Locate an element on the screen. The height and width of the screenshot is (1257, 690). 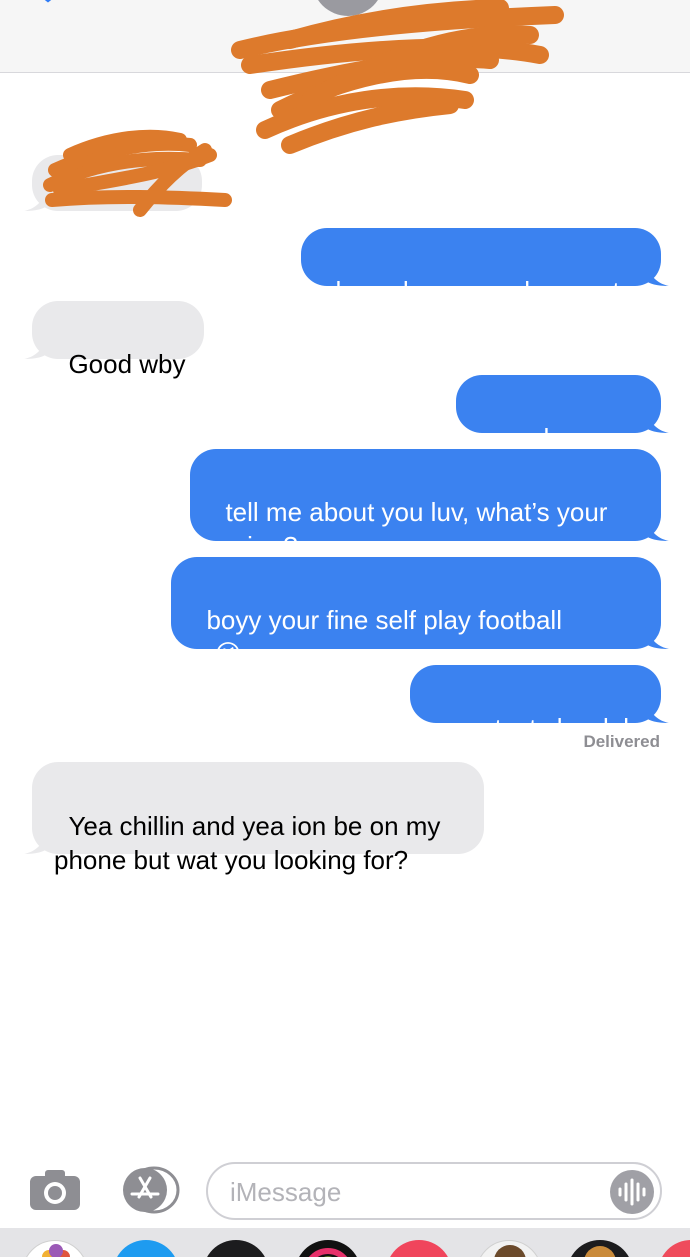
camera-icon is located at coordinates (55, 1190).